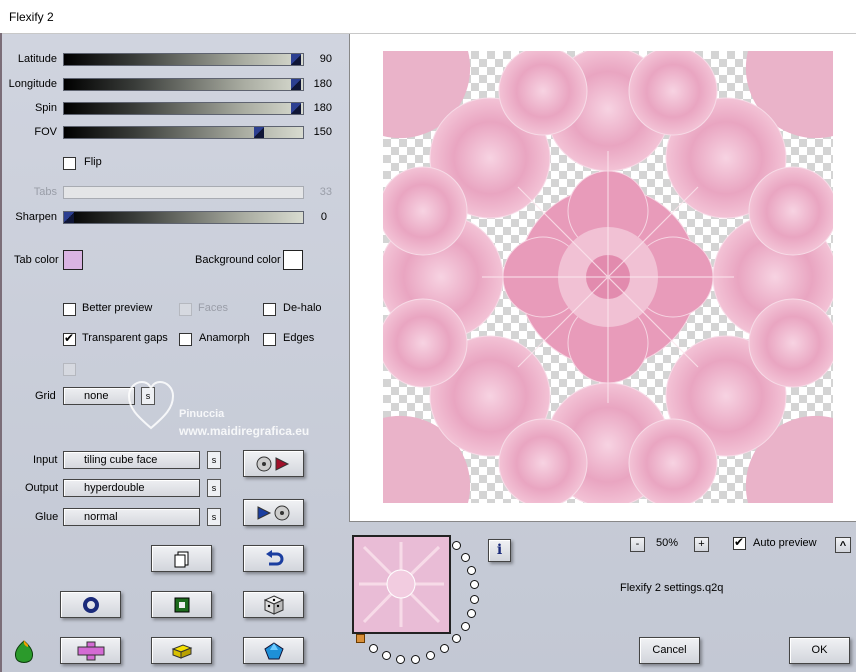 This screenshot has height=672, width=856. I want to click on gem-button, so click(273, 650).